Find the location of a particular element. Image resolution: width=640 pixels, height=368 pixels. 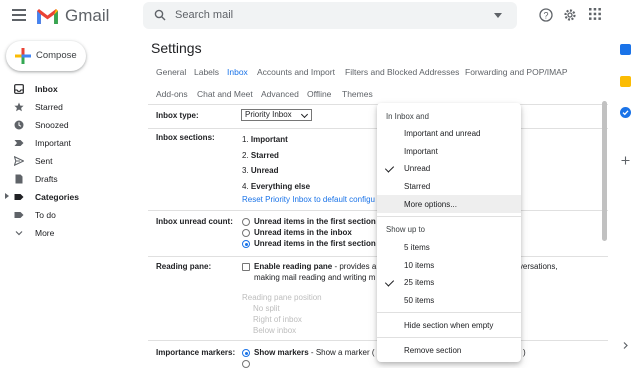

plus-icon is located at coordinates (23, 56).